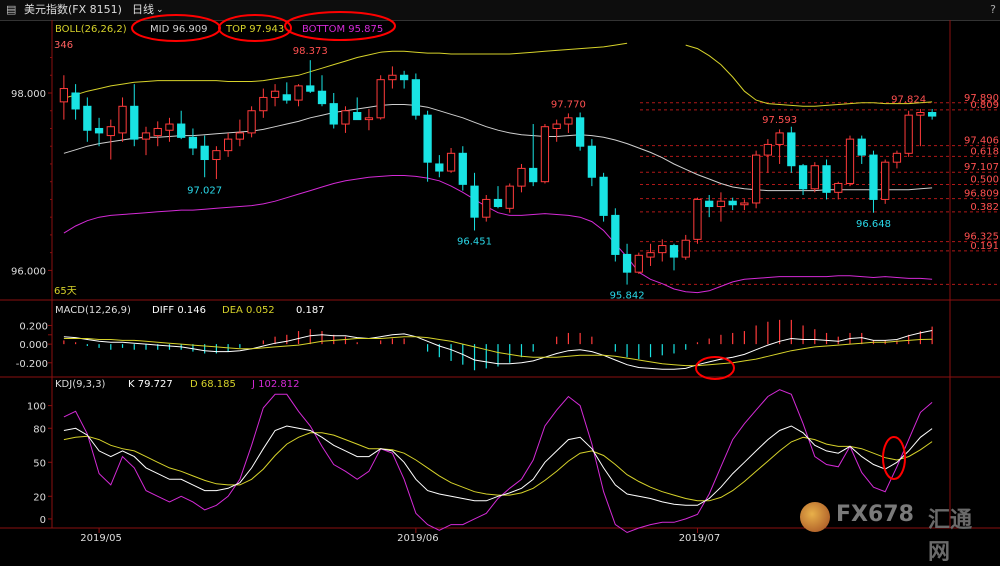 This screenshot has height=566, width=1000. What do you see at coordinates (981, 194) in the screenshot?
I see `fib-level-label: 96.809` at bounding box center [981, 194].